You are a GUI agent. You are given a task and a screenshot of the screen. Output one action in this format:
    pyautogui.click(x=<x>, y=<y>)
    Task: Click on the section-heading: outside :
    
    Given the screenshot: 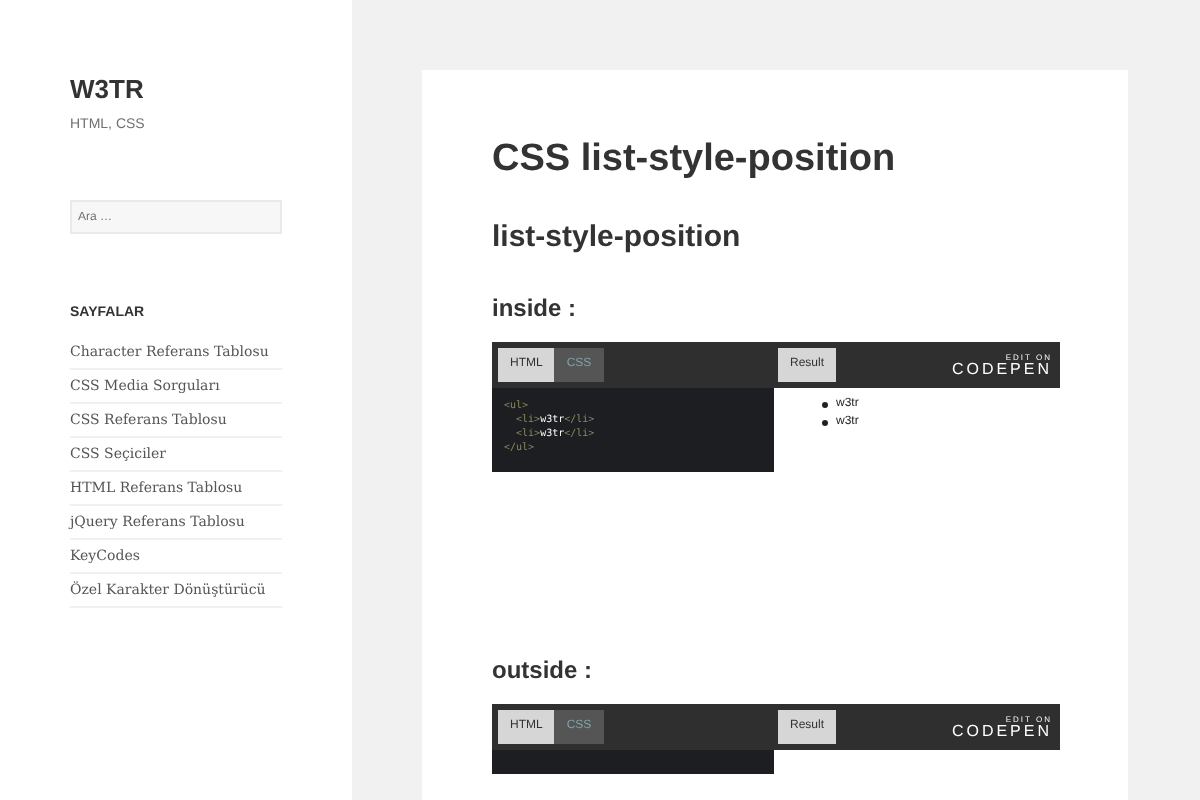 What is the action you would take?
    pyautogui.click(x=543, y=670)
    